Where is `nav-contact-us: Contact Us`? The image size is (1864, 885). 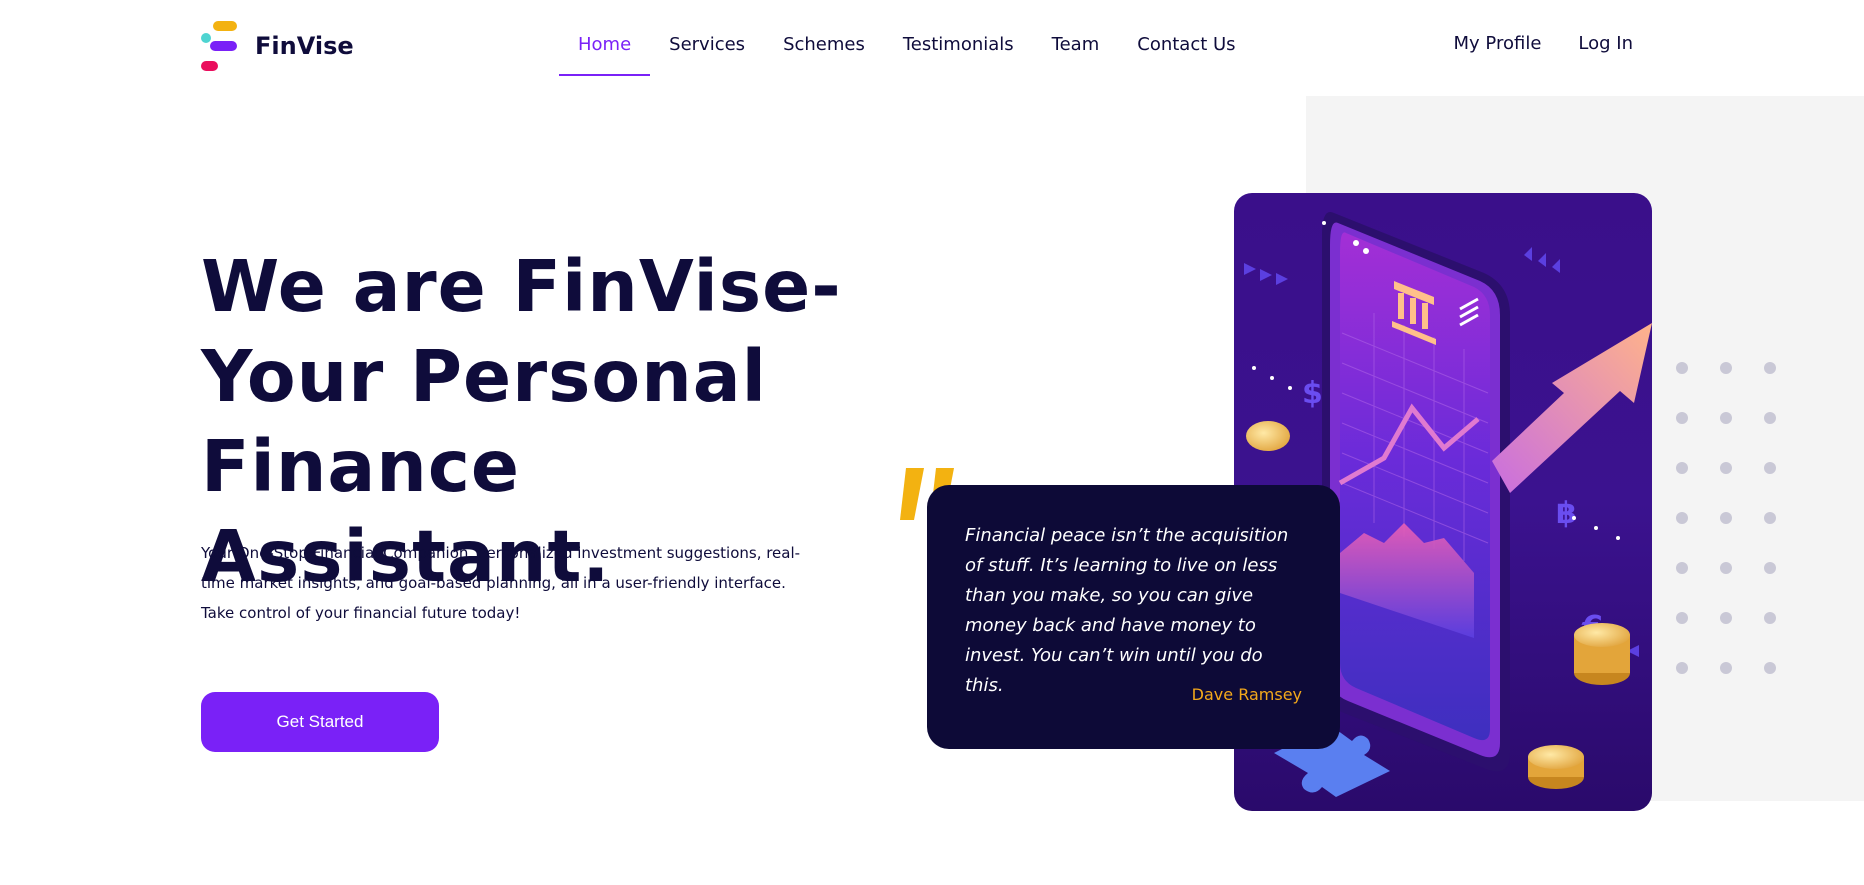
nav-contact-us: Contact Us is located at coordinates (1186, 38).